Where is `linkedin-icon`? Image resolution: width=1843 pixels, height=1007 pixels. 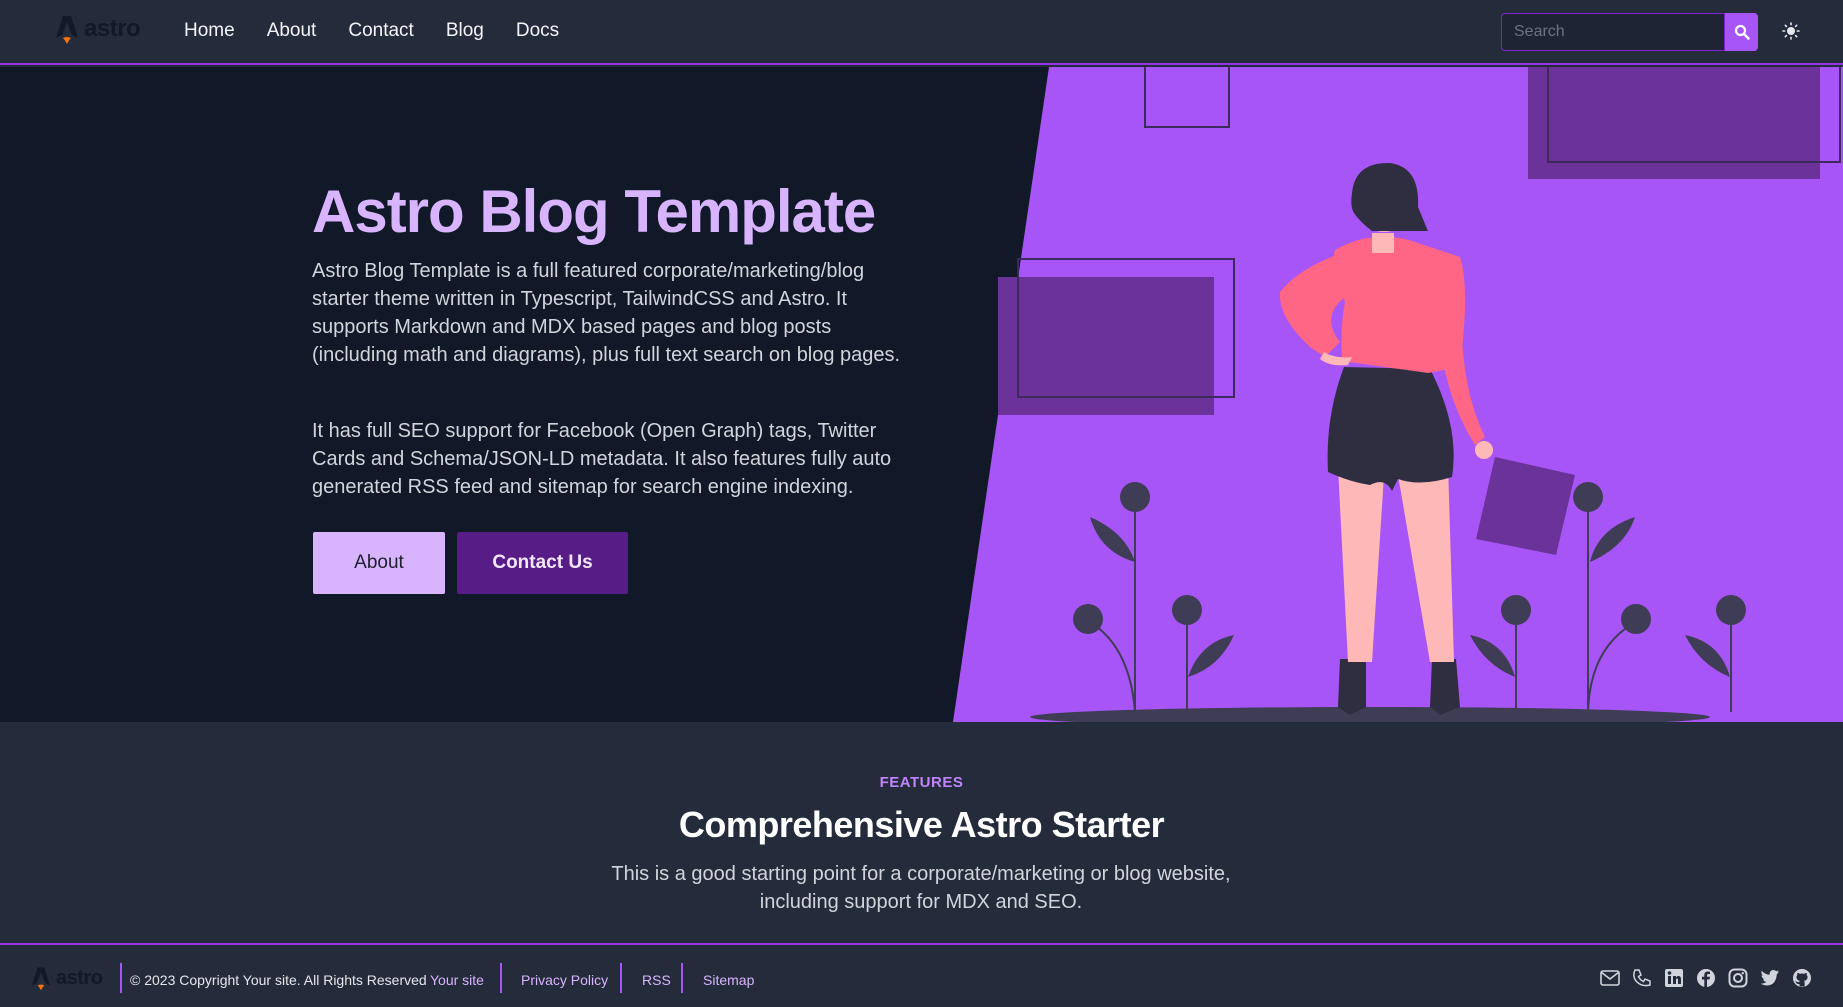 linkedin-icon is located at coordinates (1674, 978).